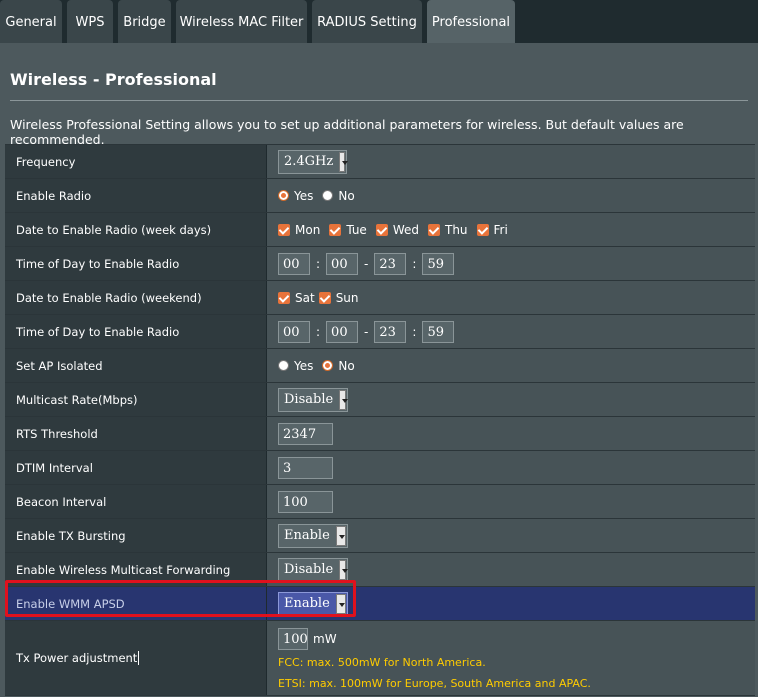  What do you see at coordinates (305, 433) in the screenshot?
I see `rts-threshold-input: 2347` at bounding box center [305, 433].